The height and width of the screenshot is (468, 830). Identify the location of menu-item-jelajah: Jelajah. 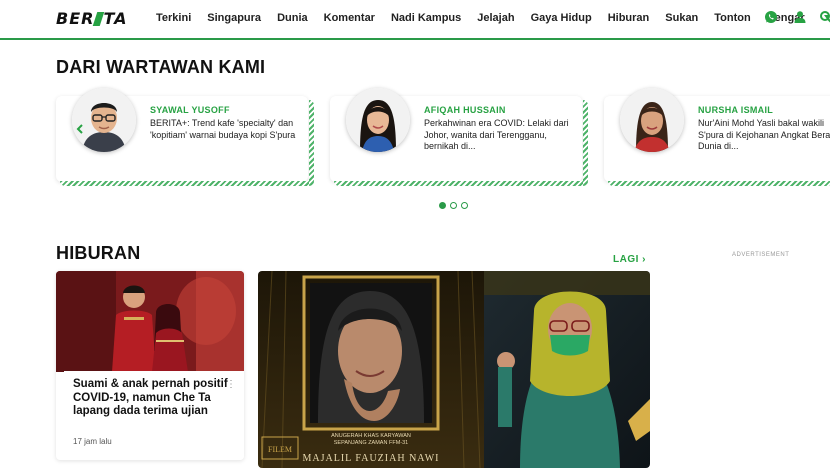
(495, 18).